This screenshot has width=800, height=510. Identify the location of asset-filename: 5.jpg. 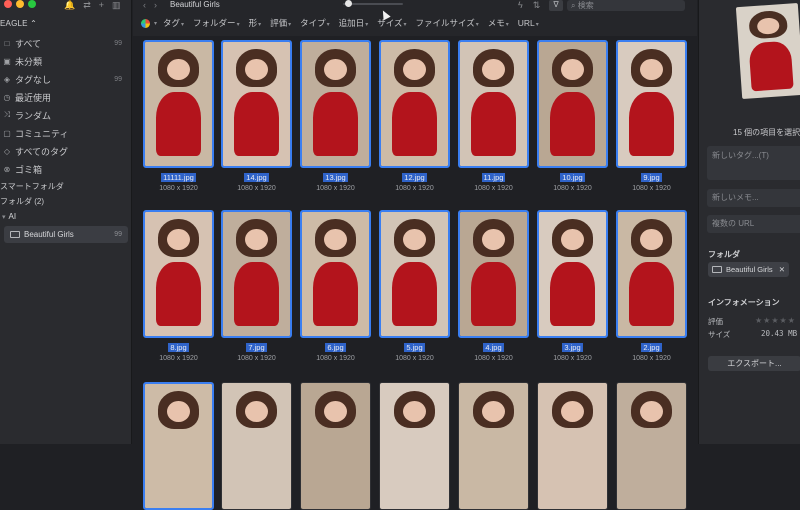
(414, 347).